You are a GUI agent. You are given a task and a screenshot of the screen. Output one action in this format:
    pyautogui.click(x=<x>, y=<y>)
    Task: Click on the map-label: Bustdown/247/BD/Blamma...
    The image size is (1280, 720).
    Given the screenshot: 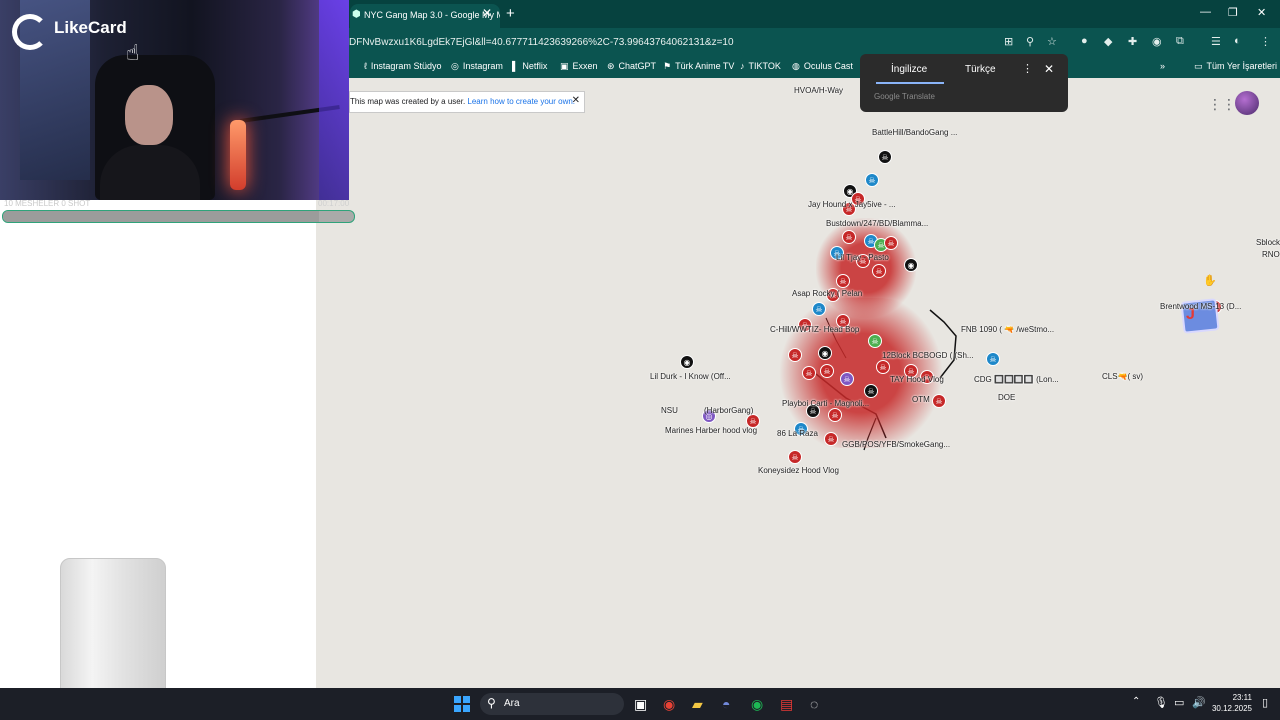 What is the action you would take?
    pyautogui.click(x=877, y=223)
    